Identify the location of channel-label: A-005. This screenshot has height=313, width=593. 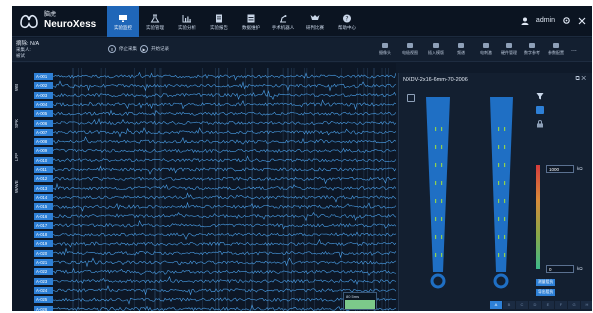
(43, 114).